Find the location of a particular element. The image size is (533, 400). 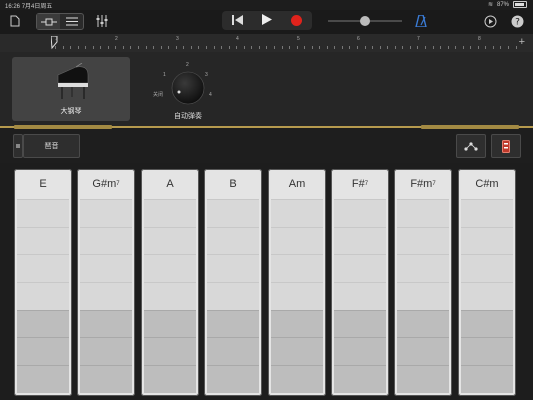

chord-name: G#m 7 is located at coordinates (106, 184).